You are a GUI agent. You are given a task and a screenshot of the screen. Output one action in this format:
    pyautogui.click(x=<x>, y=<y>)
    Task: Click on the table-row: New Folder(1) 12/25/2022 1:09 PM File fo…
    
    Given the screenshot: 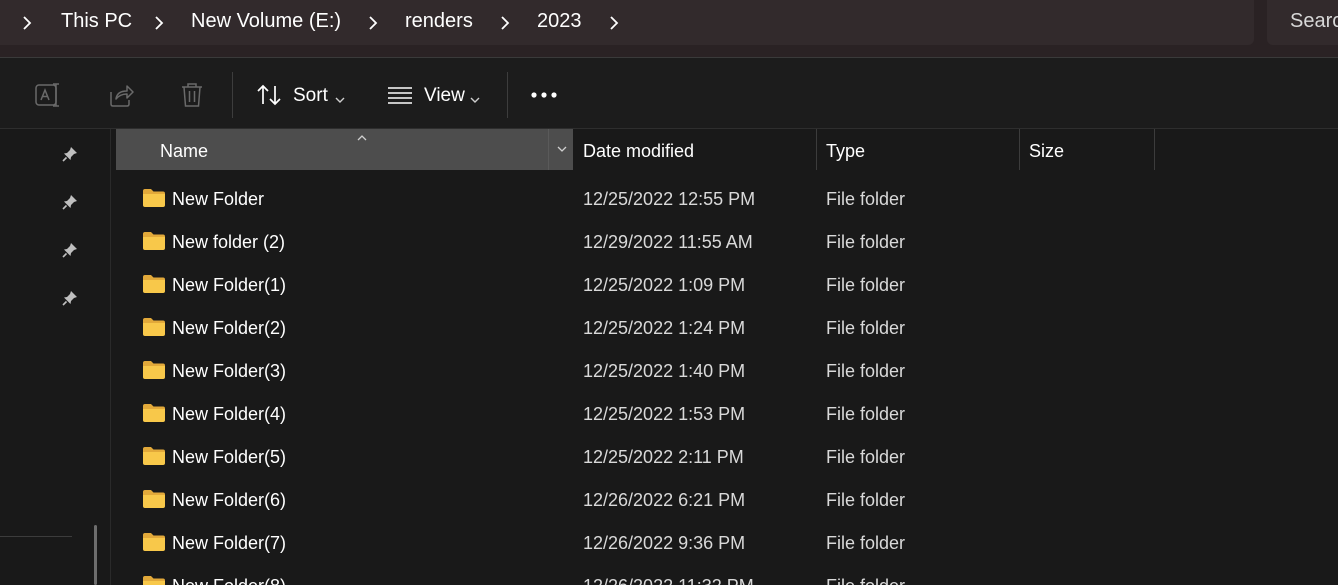 What is the action you would take?
    pyautogui.click(x=727, y=285)
    